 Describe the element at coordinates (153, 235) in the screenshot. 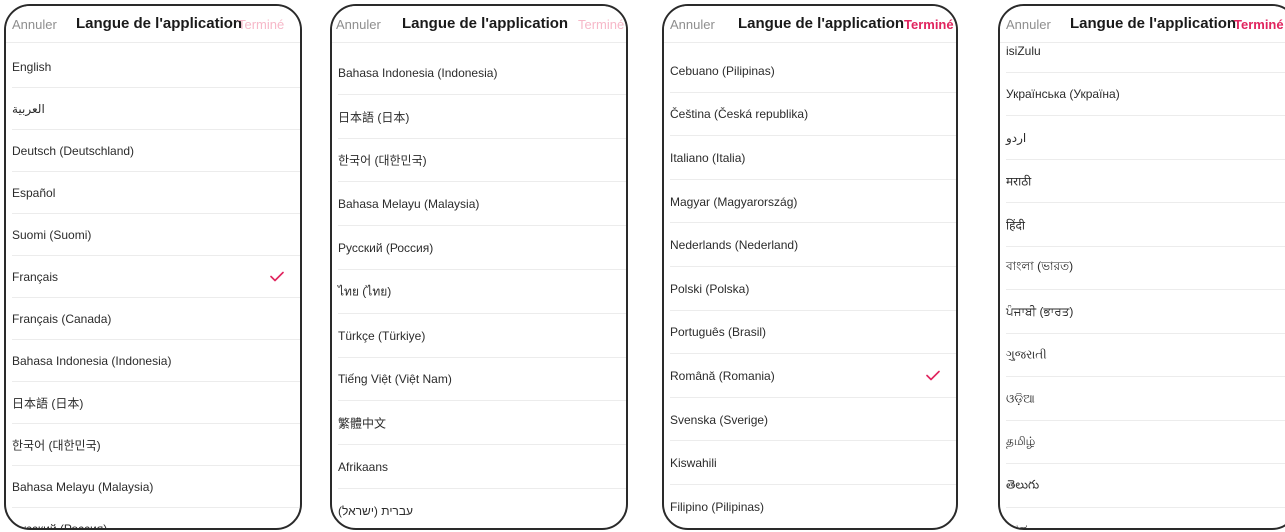

I see `language-row: Suomi (Suomi)` at that location.